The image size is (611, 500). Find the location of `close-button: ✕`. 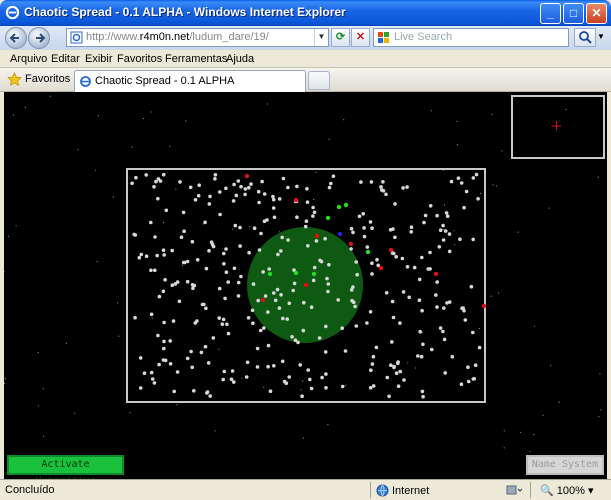

close-button: ✕ is located at coordinates (596, 13).